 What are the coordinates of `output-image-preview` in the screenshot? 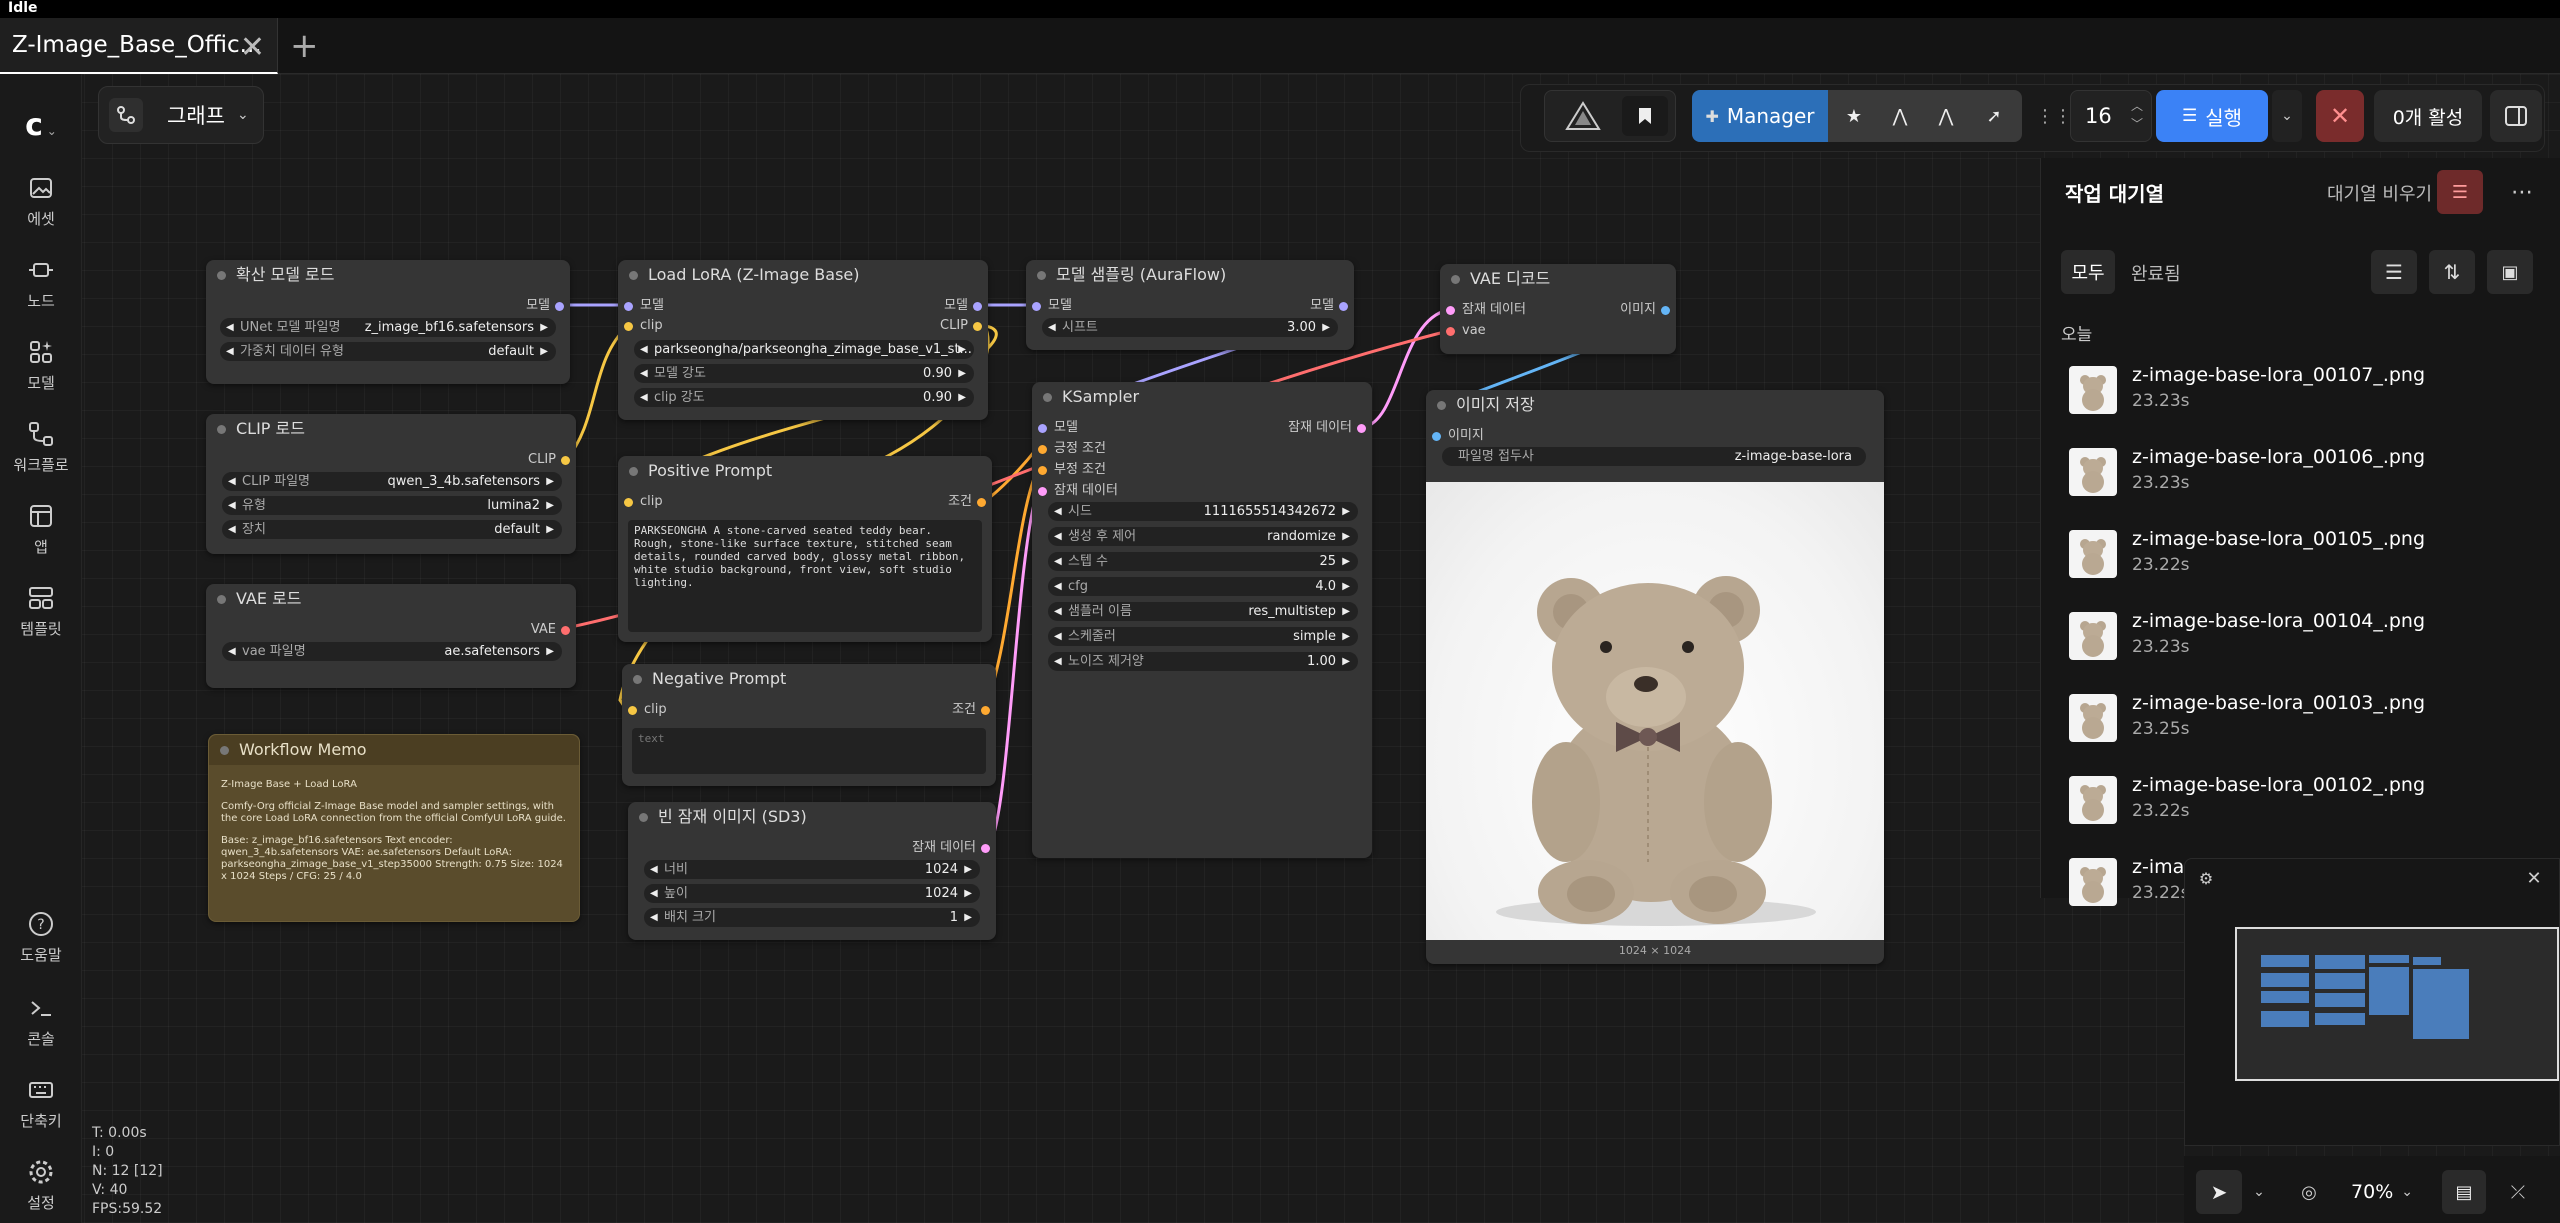 It's located at (1655, 711).